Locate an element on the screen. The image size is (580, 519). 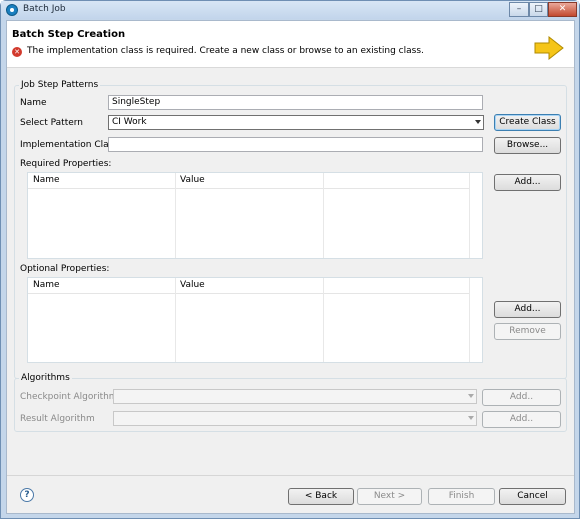
required-properties-label: Required Properties: is located at coordinates (66, 164).